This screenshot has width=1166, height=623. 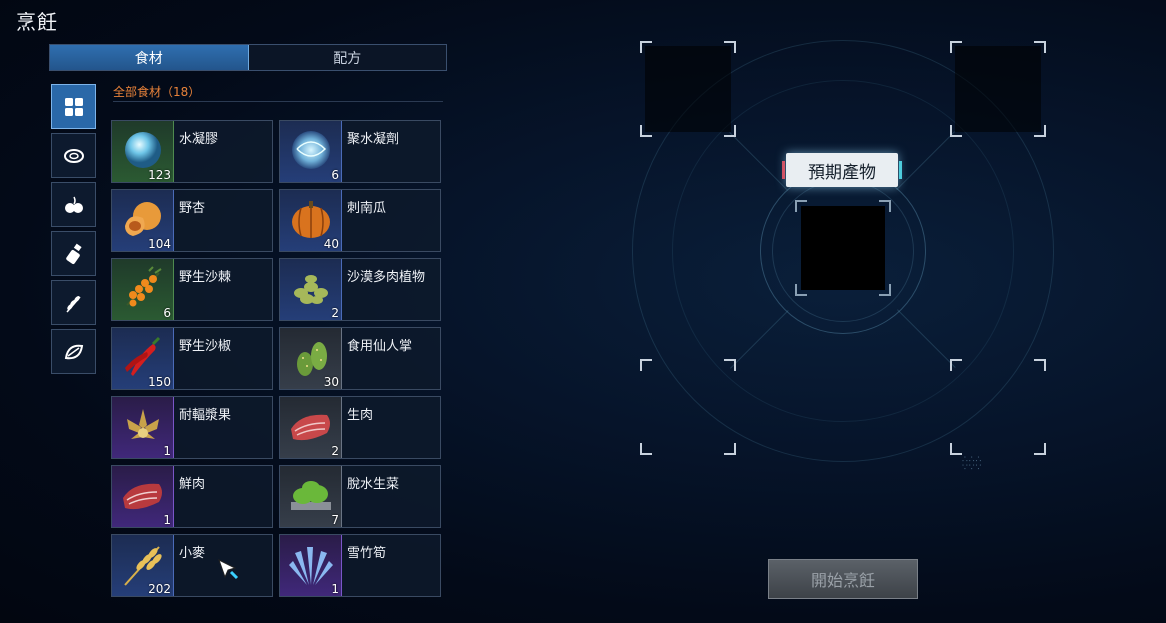 I want to click on category-meat-button, so click(x=73, y=155).